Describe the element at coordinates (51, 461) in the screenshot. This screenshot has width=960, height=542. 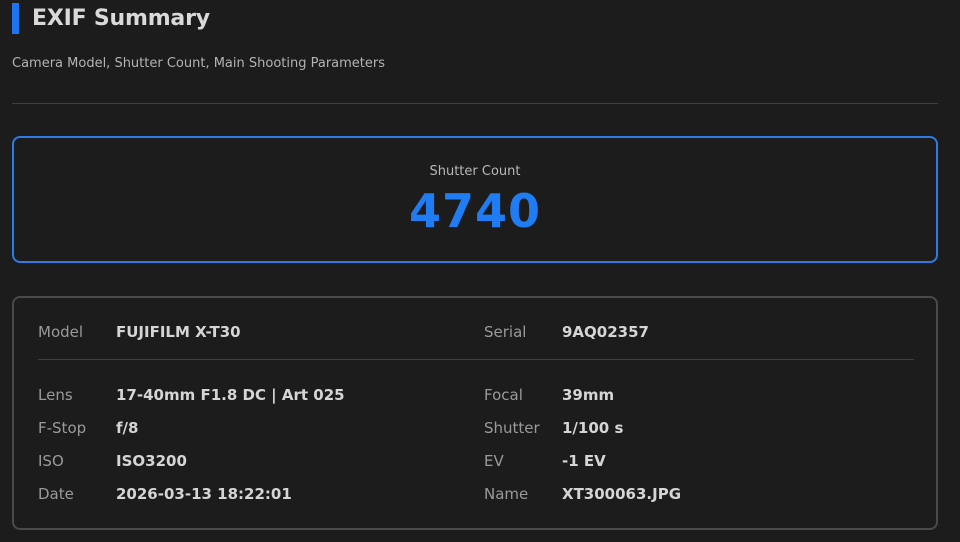
I see `iso-label: ISO` at that location.